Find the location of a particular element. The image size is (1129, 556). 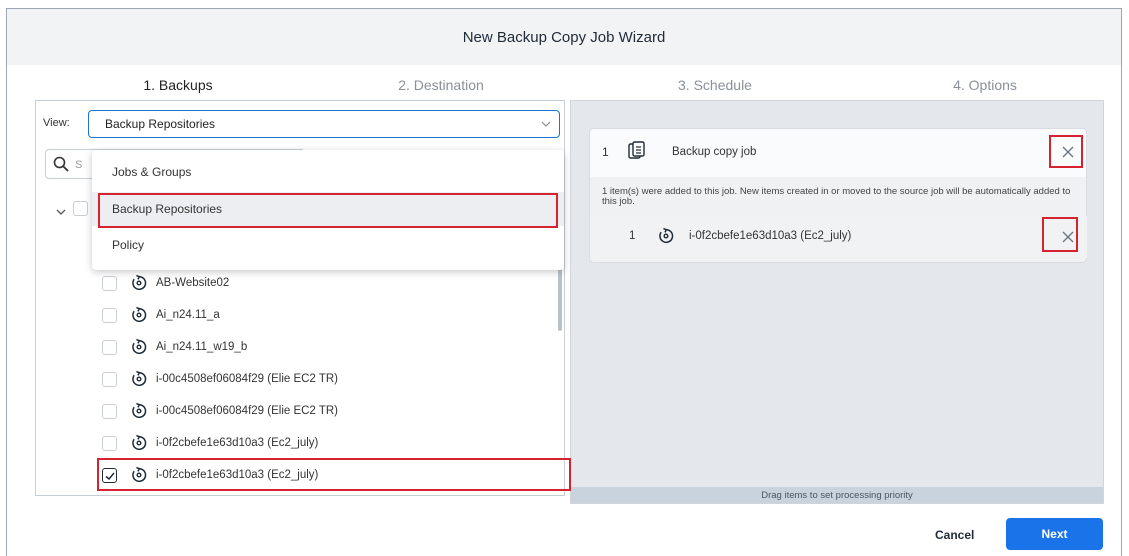

list-item: AB-Website02 is located at coordinates (296, 283).